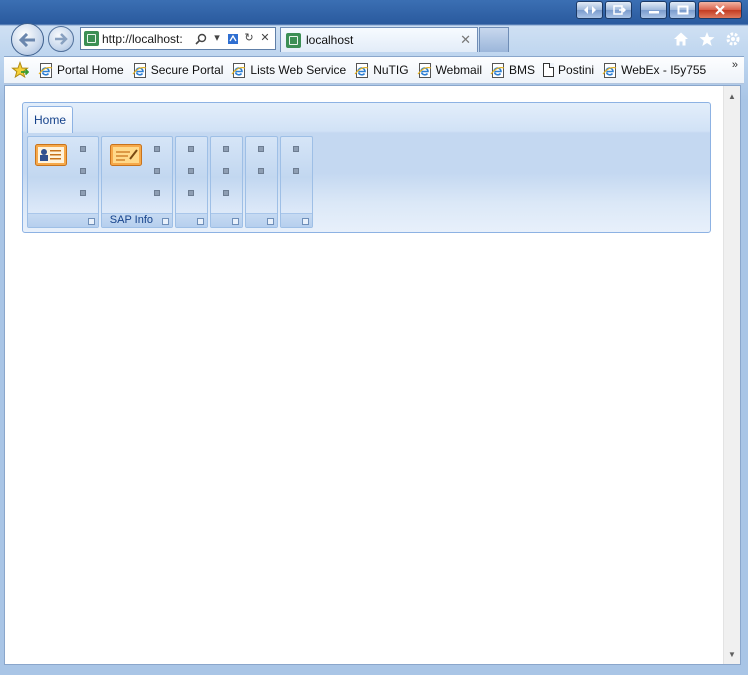 This screenshot has height=675, width=748. Describe the element at coordinates (91, 38) in the screenshot. I see `site-favicon-icon` at that location.